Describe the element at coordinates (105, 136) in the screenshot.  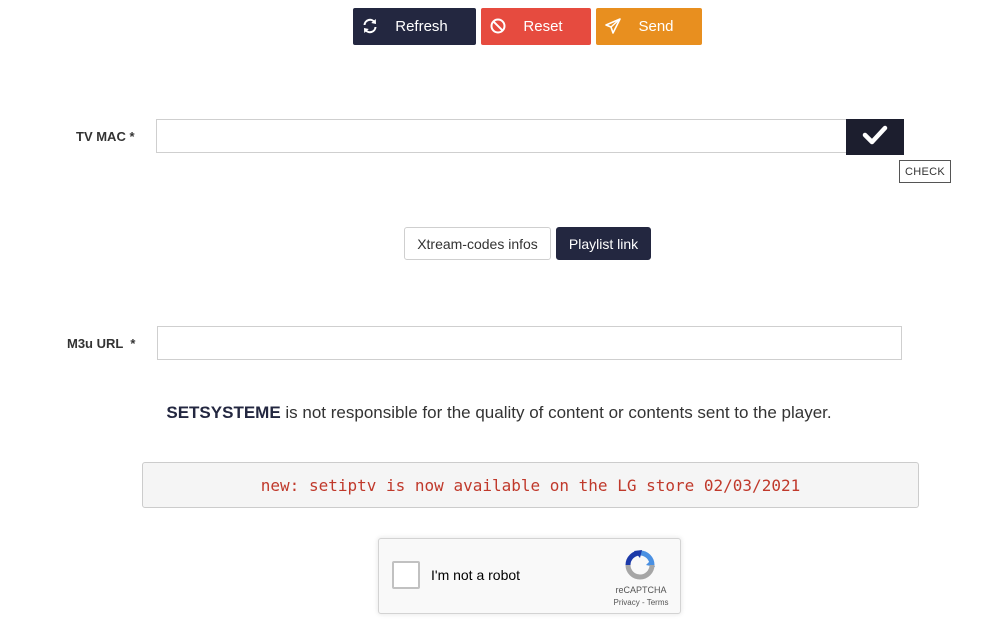
I see `tv-mac-label: TV MAC *` at that location.